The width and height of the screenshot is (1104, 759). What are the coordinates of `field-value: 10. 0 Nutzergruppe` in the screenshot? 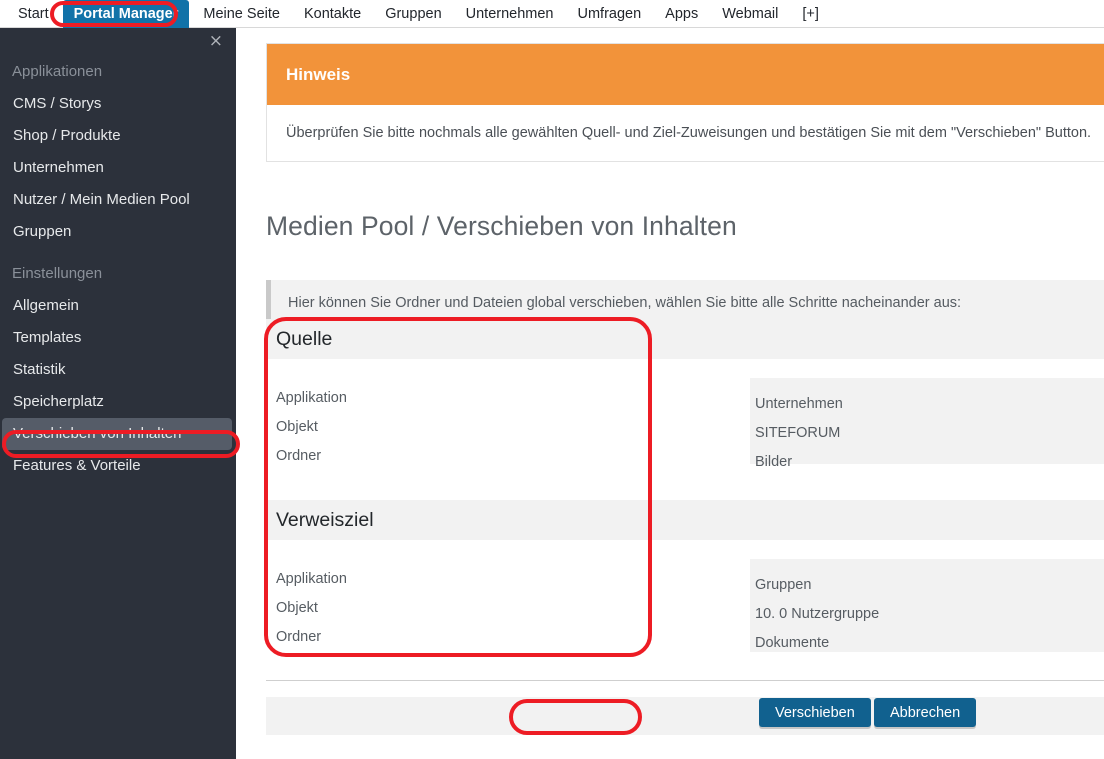 It's located at (817, 614).